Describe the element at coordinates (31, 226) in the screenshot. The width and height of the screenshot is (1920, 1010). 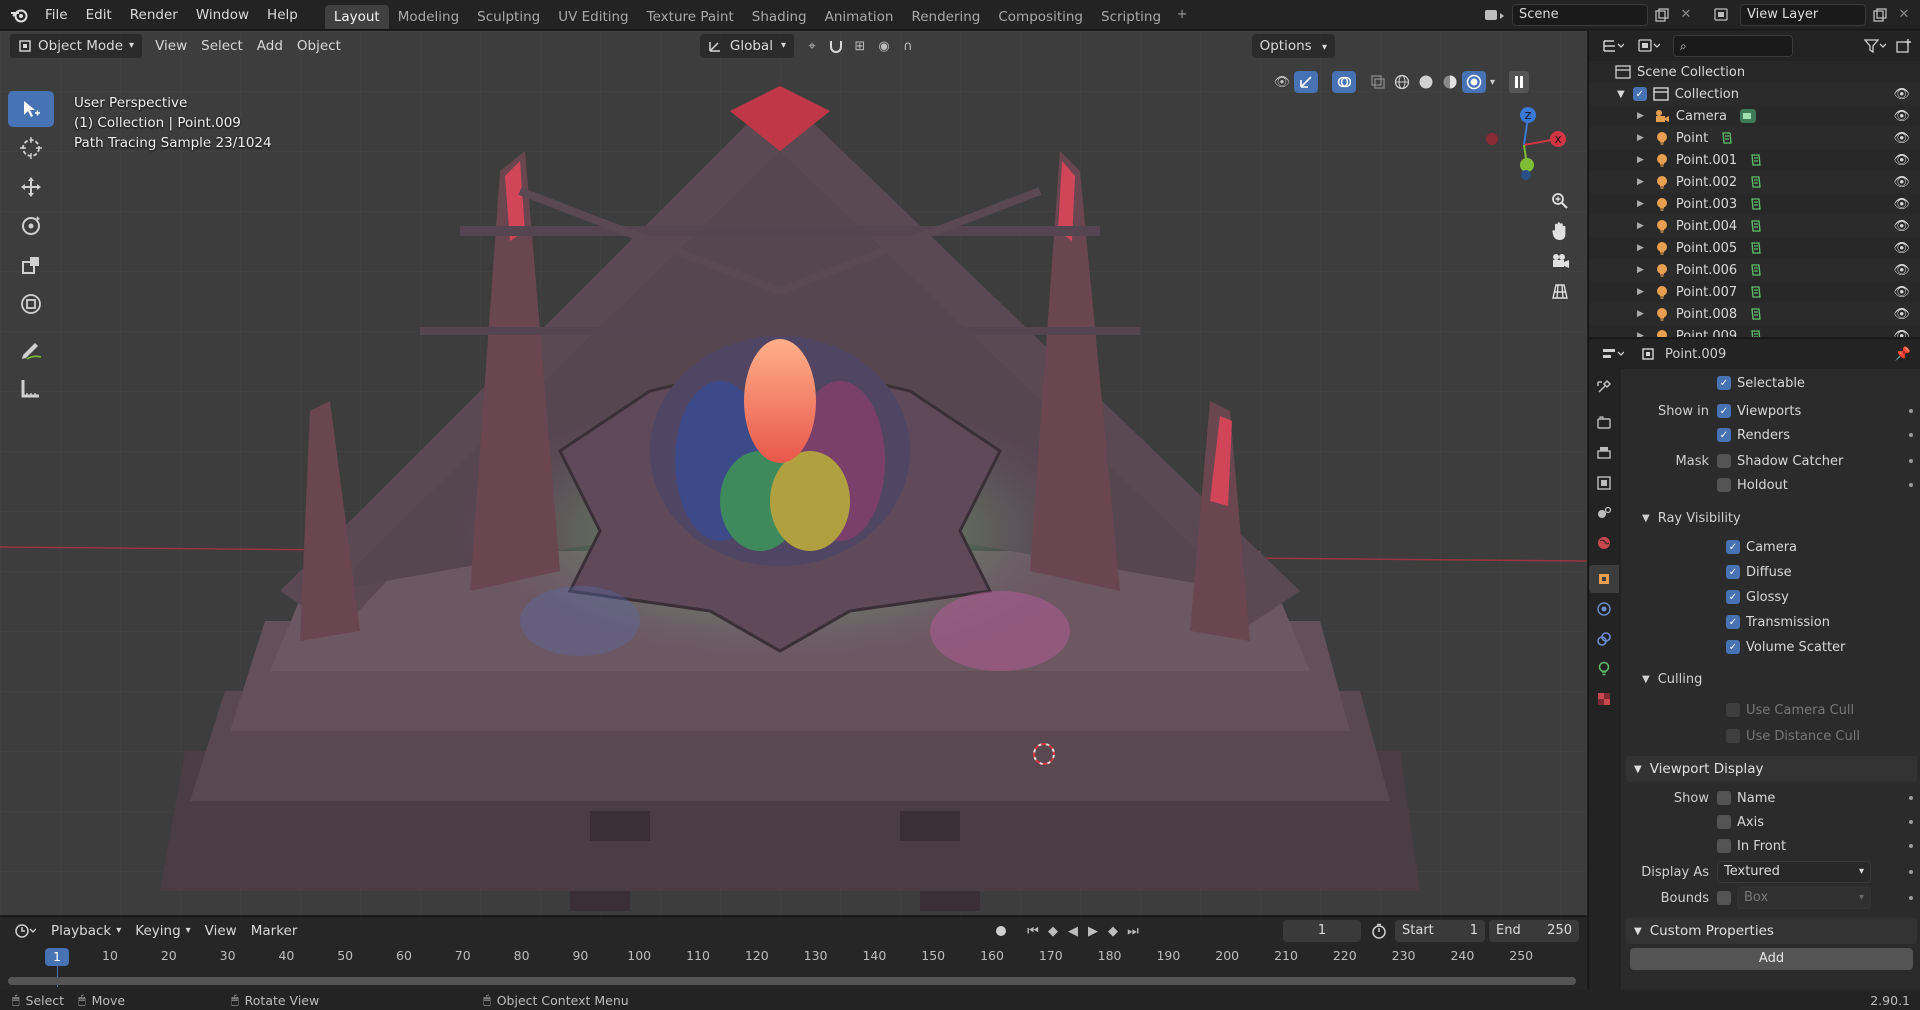
I see `rotate-tool` at that location.